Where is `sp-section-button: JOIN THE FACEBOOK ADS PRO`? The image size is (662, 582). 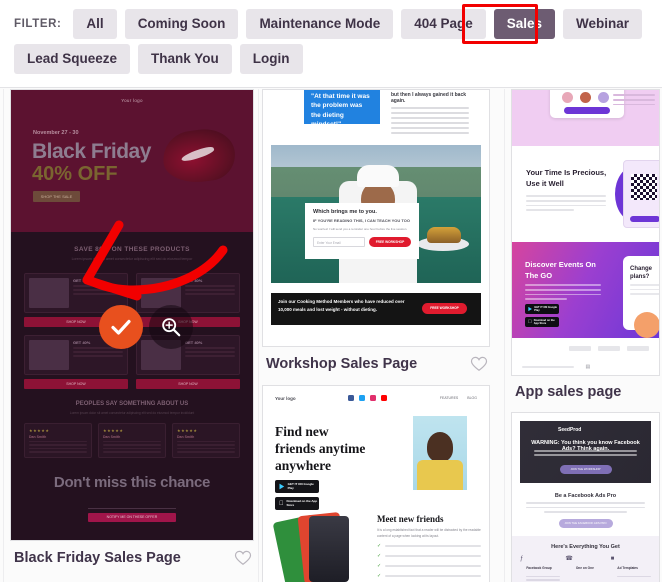 sp-section-button: JOIN THE FACEBOOK ADS PRO is located at coordinates (585, 523).